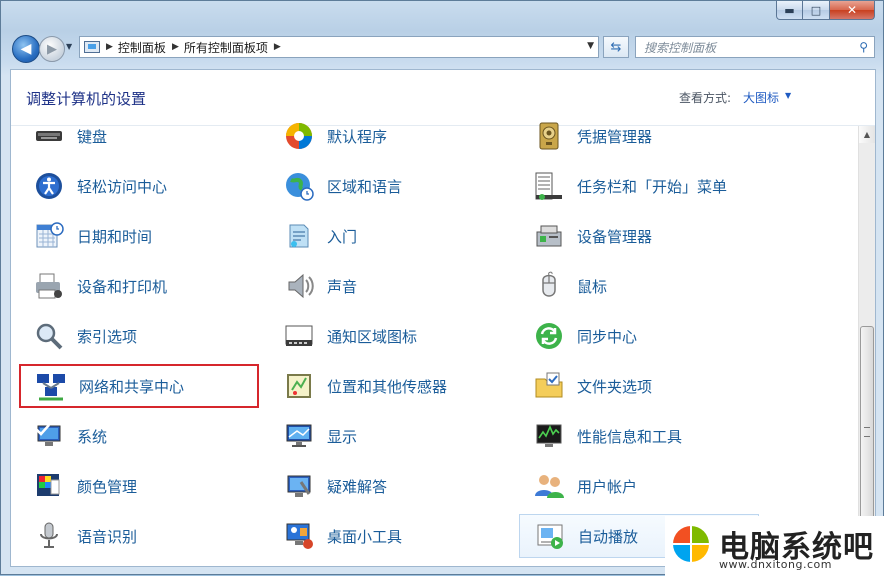 The height and width of the screenshot is (576, 884). I want to click on windows-logo-icon, so click(691, 544).